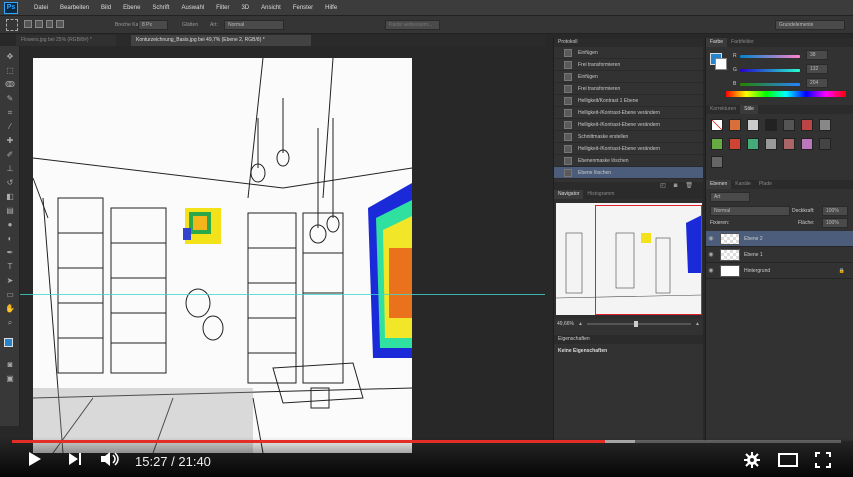  Describe the element at coordinates (770, 56) in the screenshot. I see `r-slider` at that location.